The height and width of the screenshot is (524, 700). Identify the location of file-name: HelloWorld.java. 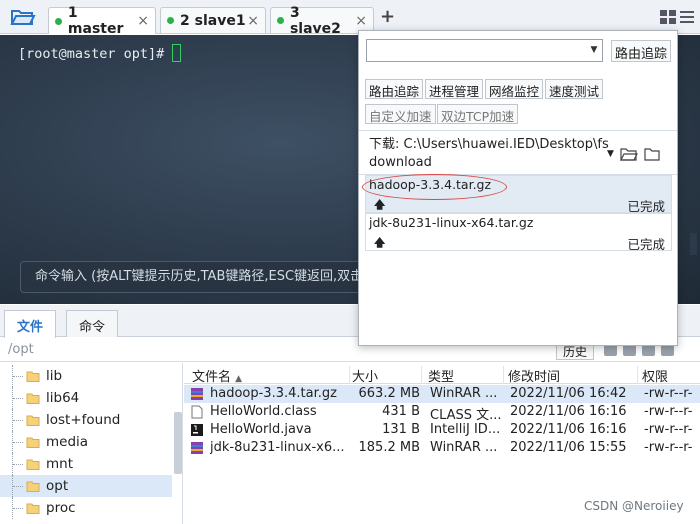
(261, 429).